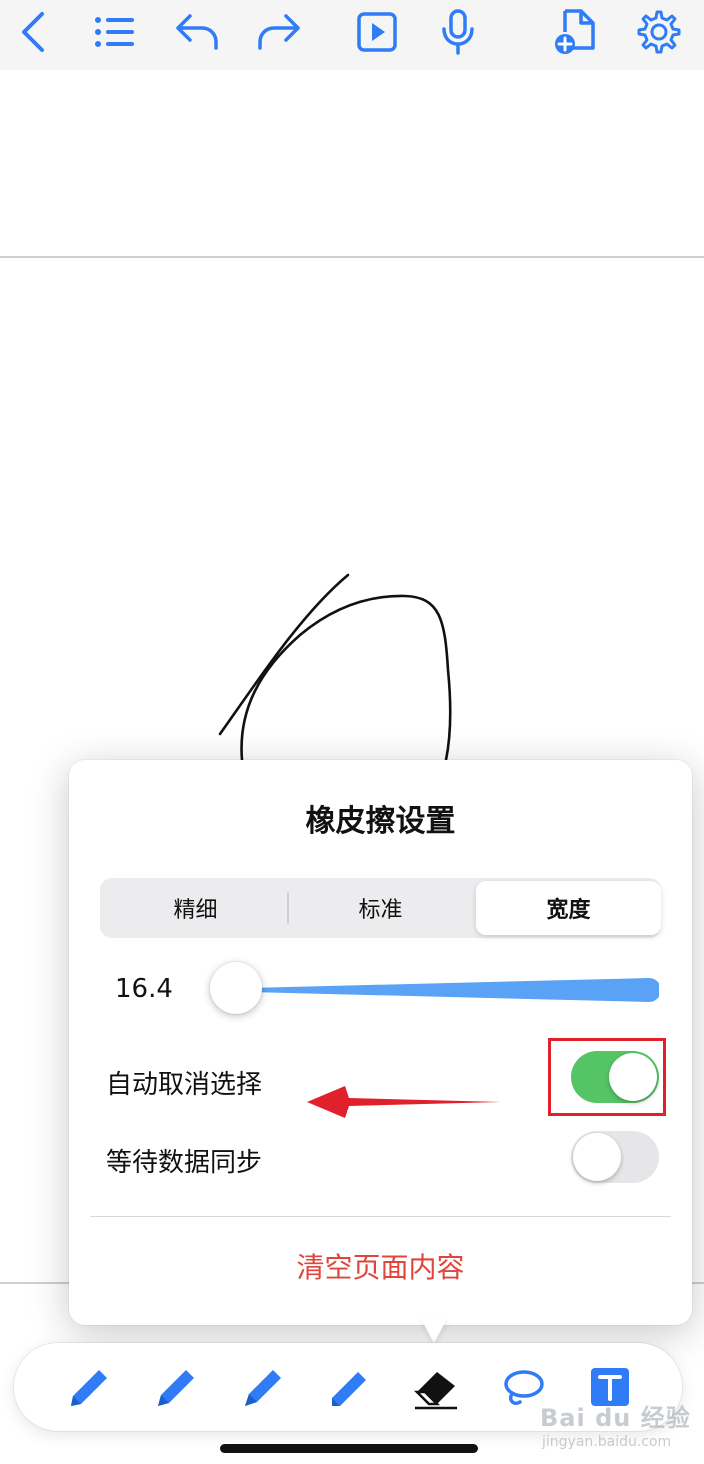 The height and width of the screenshot is (1464, 704). What do you see at coordinates (607, 1077) in the screenshot?
I see `annotation-highlight-box` at bounding box center [607, 1077].